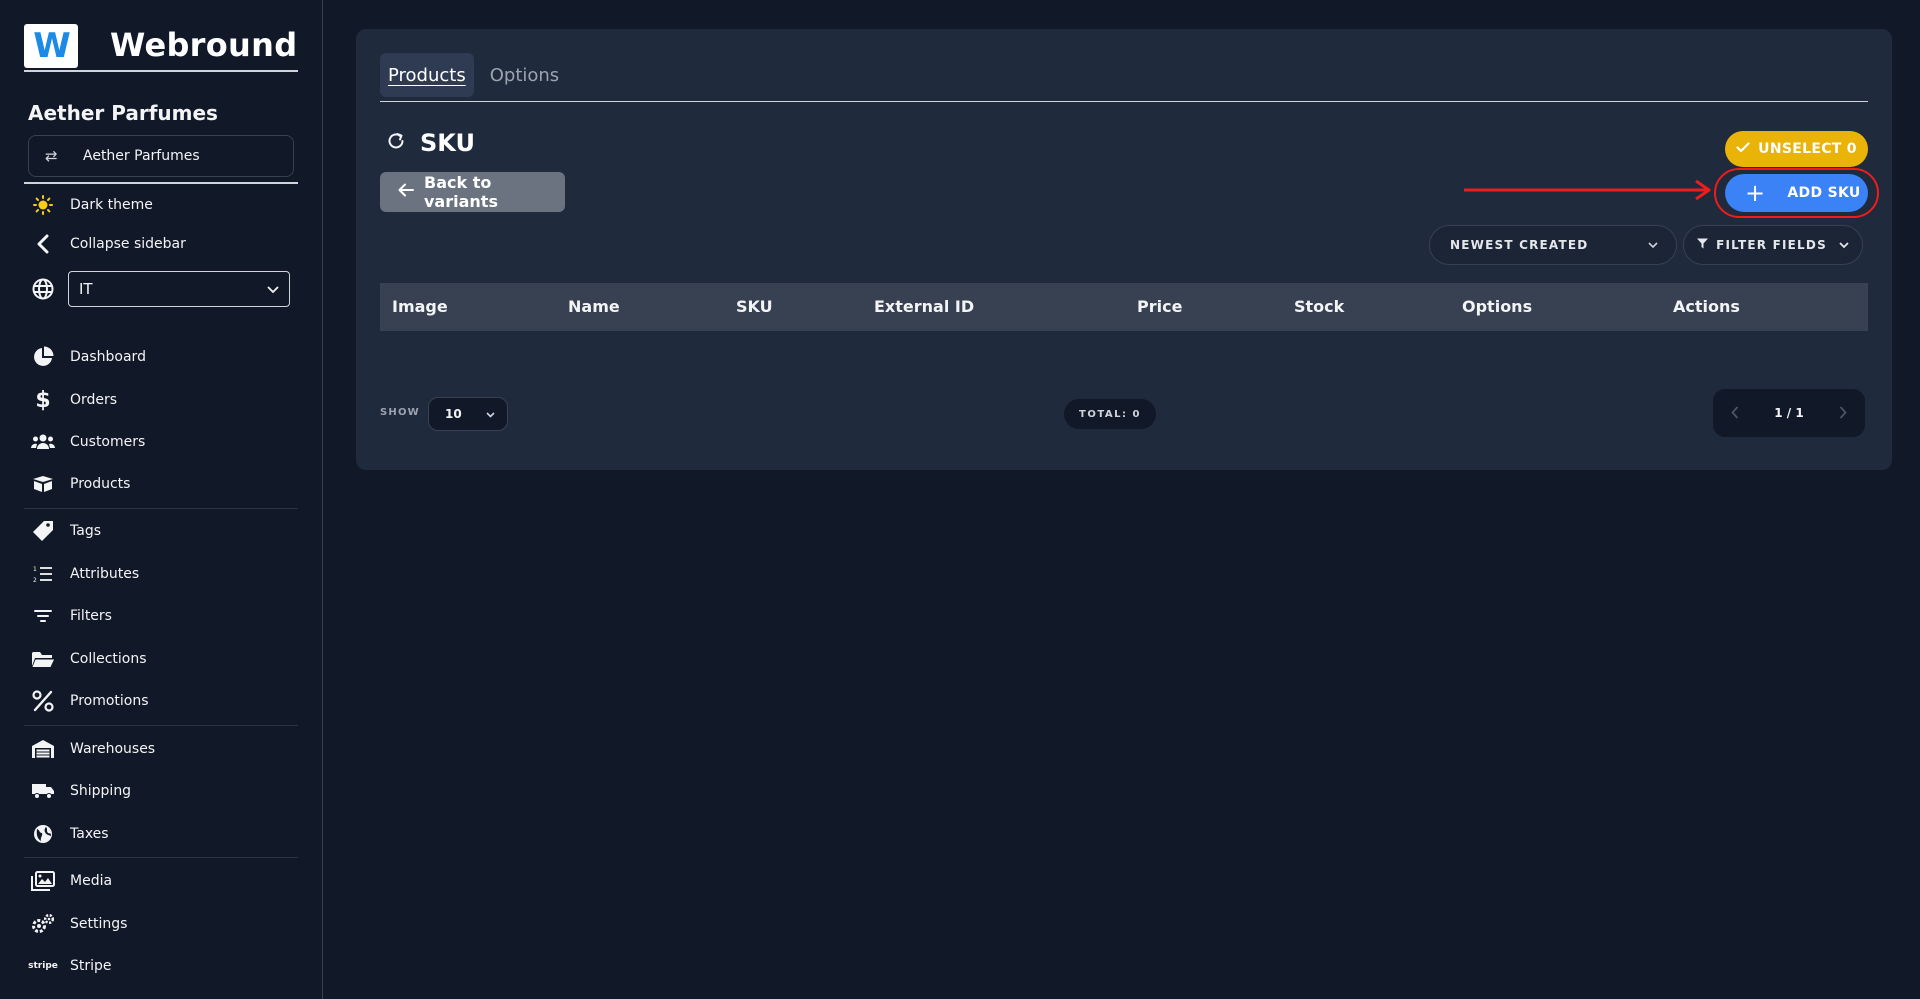 The width and height of the screenshot is (1920, 999). Describe the element at coordinates (924, 306) in the screenshot. I see `column-header-external-id: External ID` at that location.